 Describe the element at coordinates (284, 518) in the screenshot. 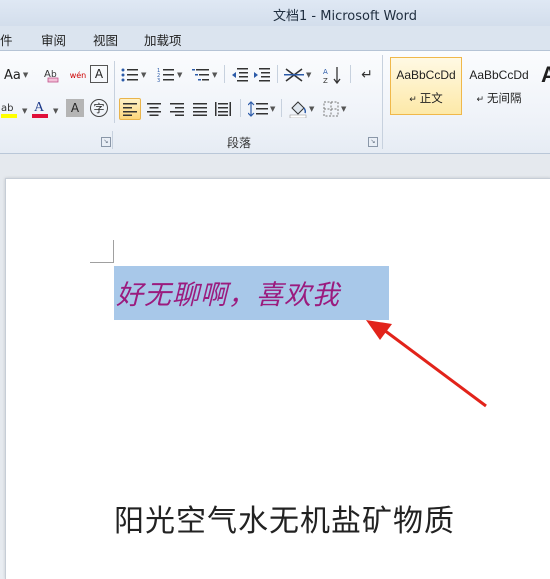

I see `body-text: 阳光空气水无机盐矿物质` at that location.